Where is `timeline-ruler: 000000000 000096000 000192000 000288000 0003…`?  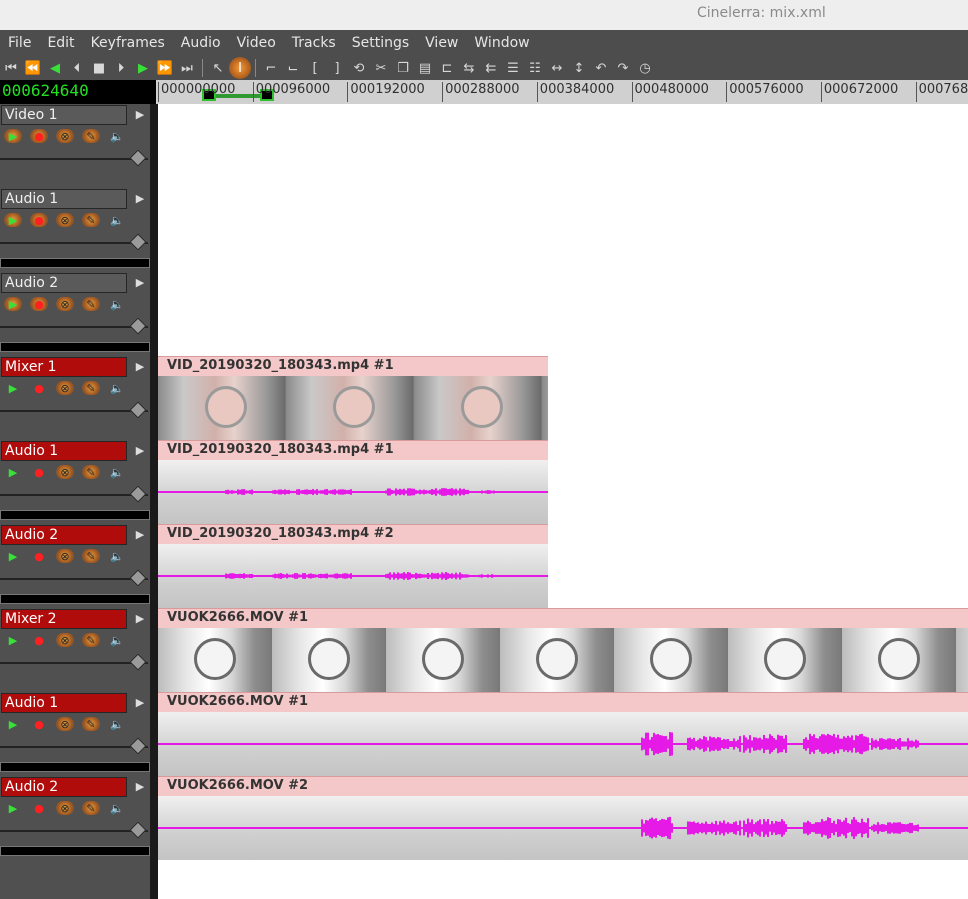 timeline-ruler: 000000000 000096000 000192000 000288000 0003… is located at coordinates (562, 92).